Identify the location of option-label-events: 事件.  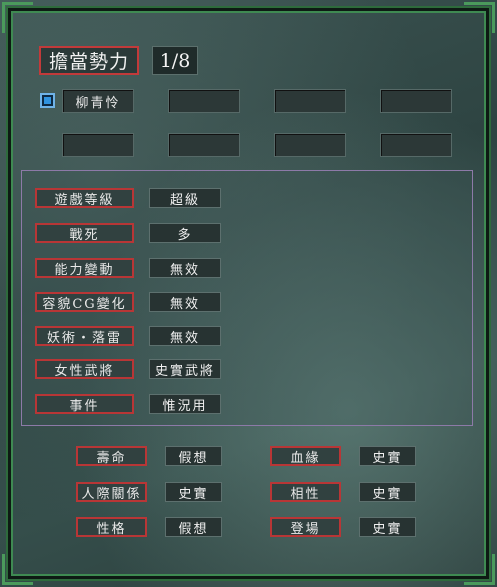
(84, 404).